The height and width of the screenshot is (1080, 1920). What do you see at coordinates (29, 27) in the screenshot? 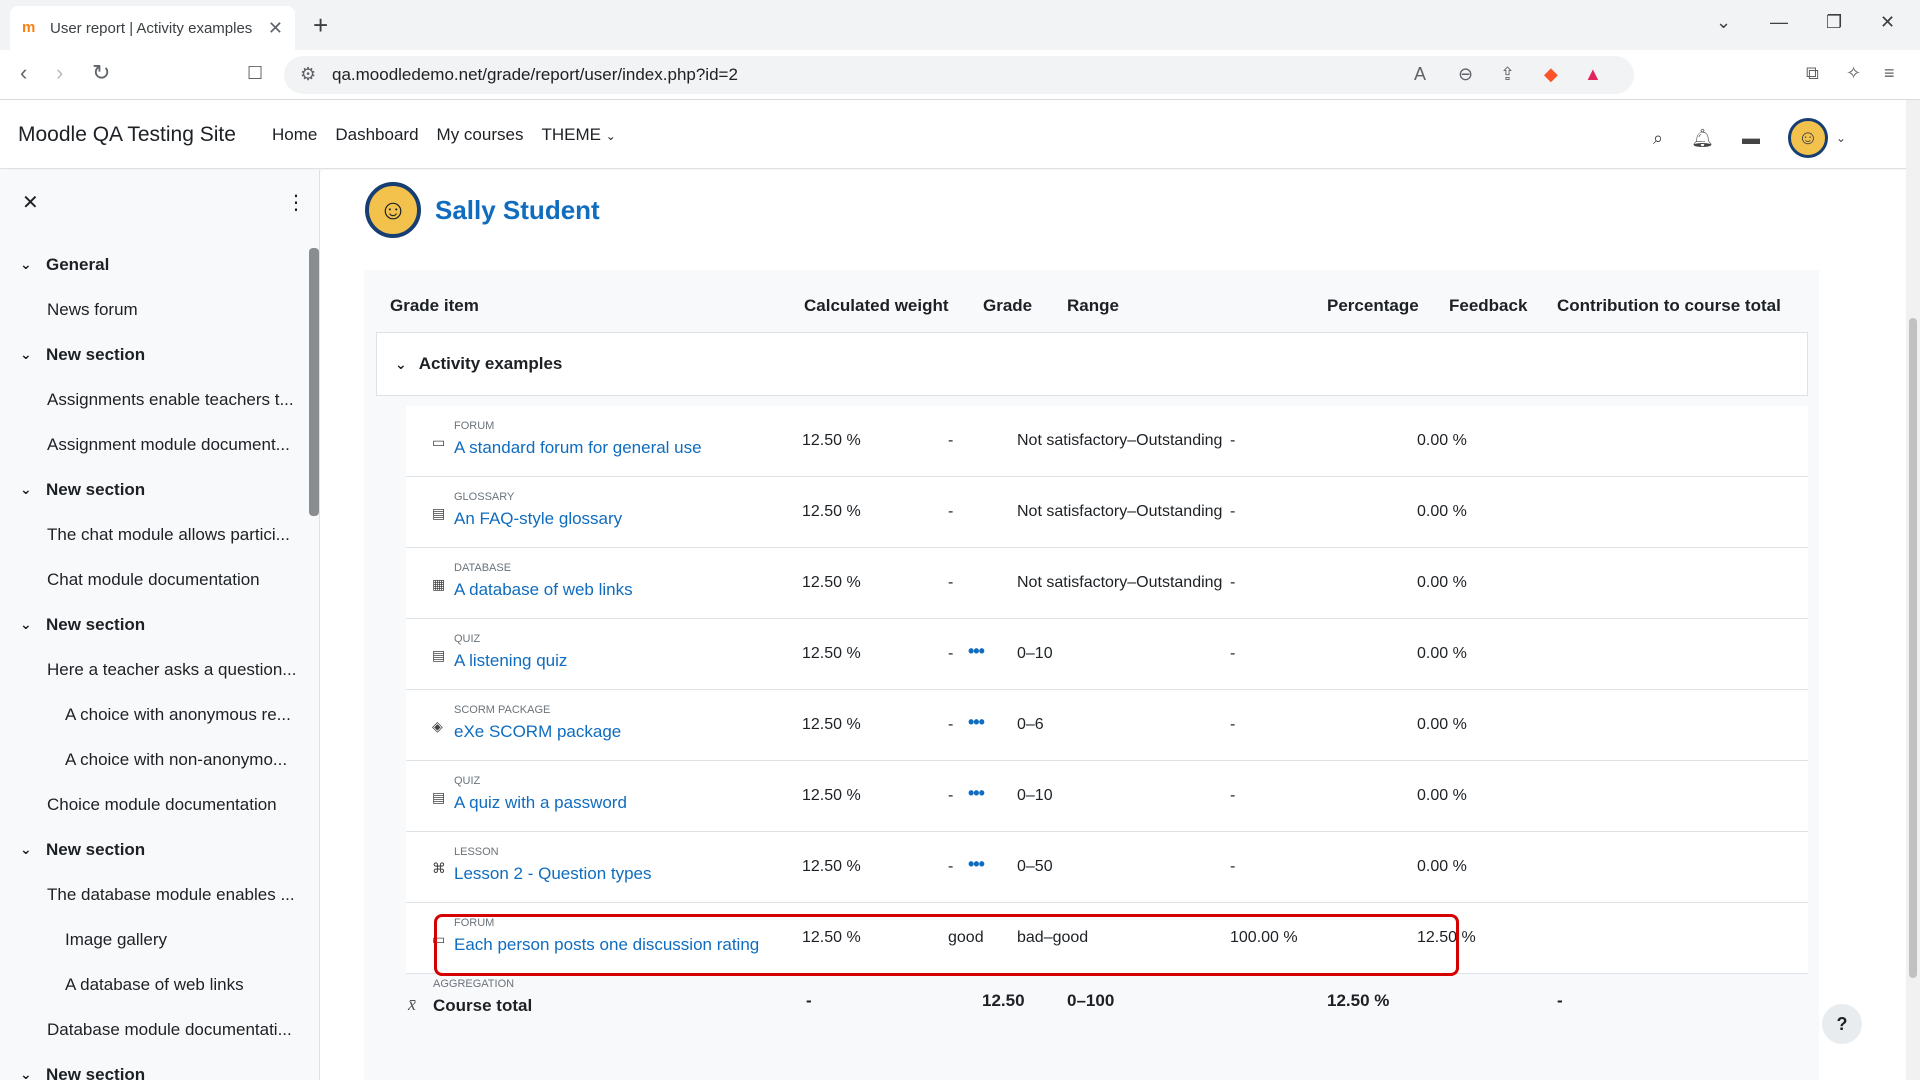
I see `moodle-favicon-icon: m` at bounding box center [29, 27].